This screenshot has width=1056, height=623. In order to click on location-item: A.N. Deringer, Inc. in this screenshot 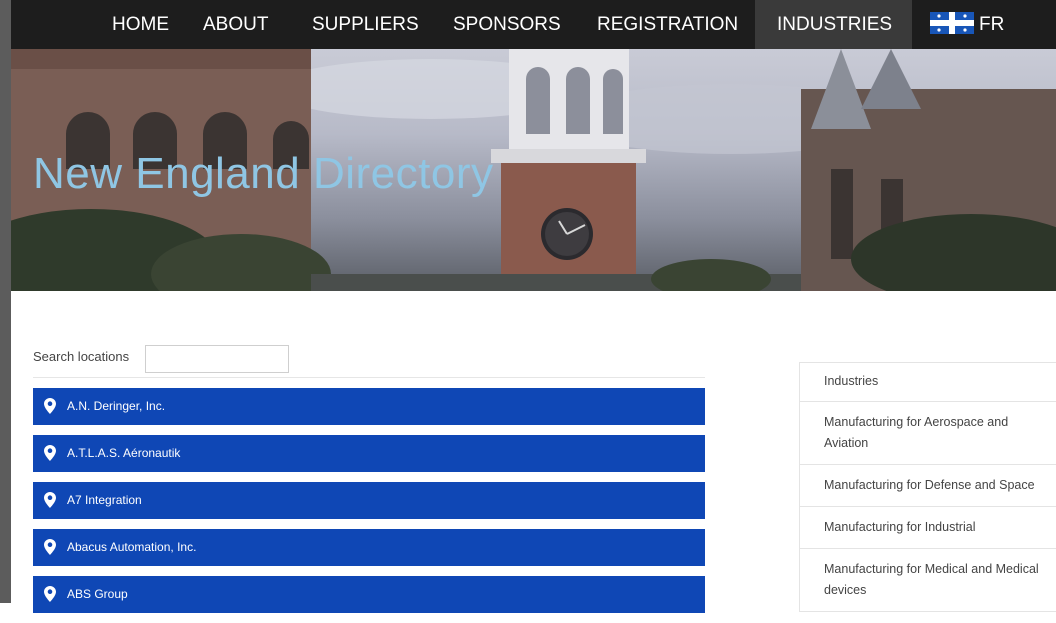, I will do `click(369, 406)`.